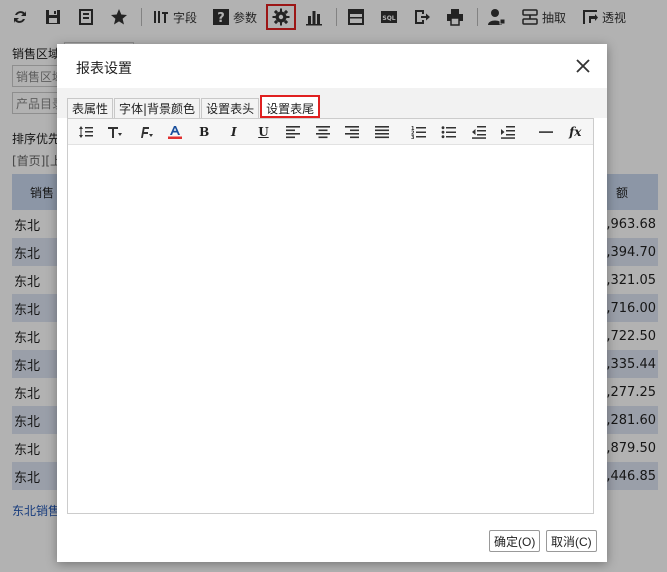  I want to click on outdent-icon, so click(478, 132).